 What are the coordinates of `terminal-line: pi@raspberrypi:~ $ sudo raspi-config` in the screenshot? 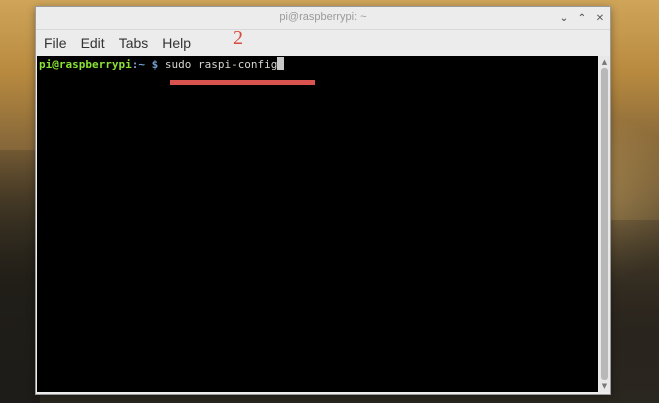 It's located at (162, 64).